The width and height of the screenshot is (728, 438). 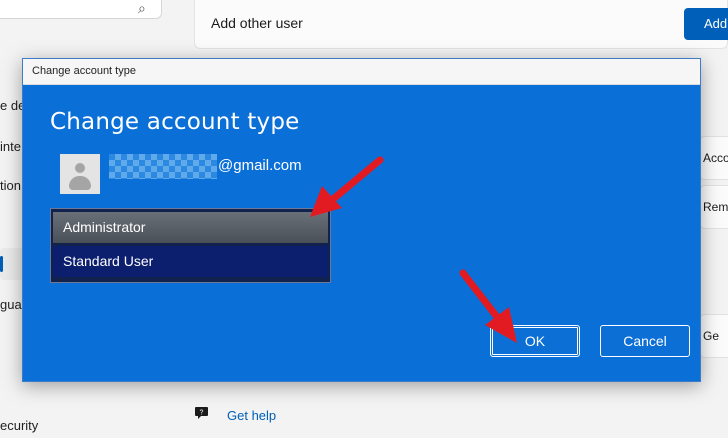 What do you see at coordinates (80, 174) in the screenshot?
I see `user-avatar-icon` at bounding box center [80, 174].